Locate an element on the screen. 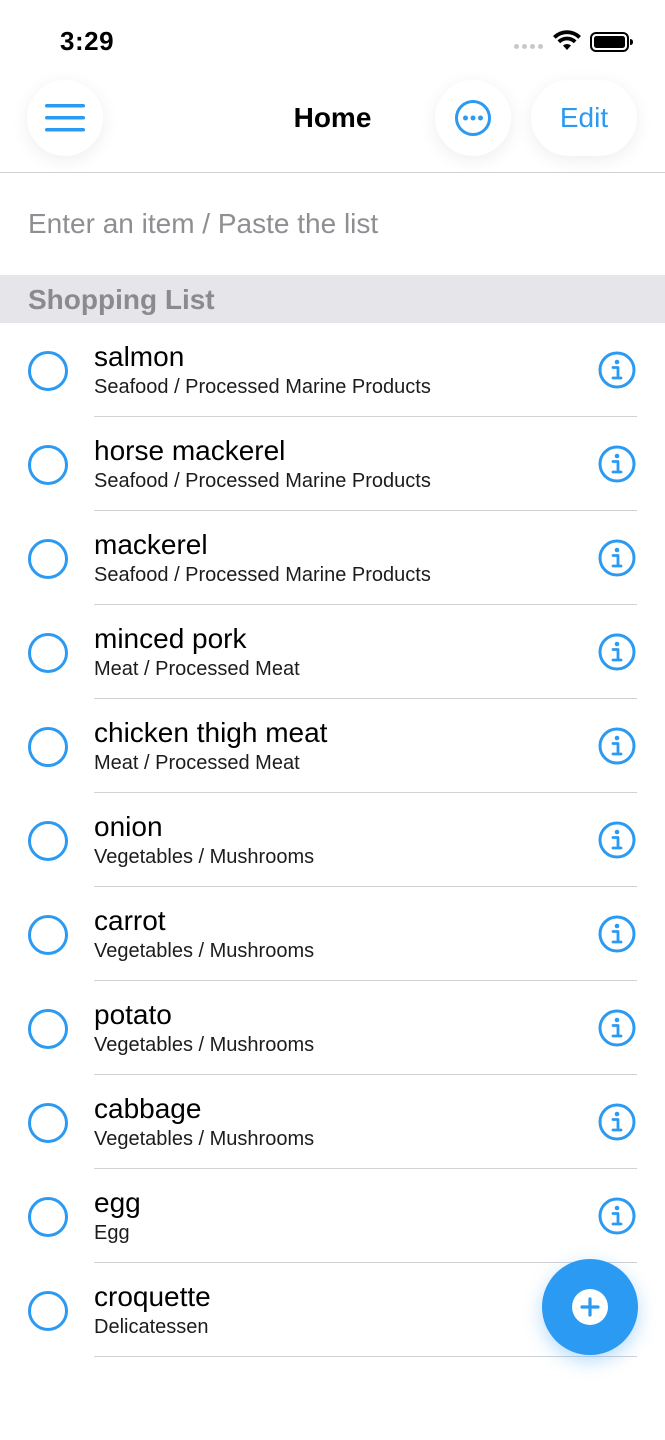 This screenshot has width=665, height=1440. list-item: egg Egg is located at coordinates (332, 1216).